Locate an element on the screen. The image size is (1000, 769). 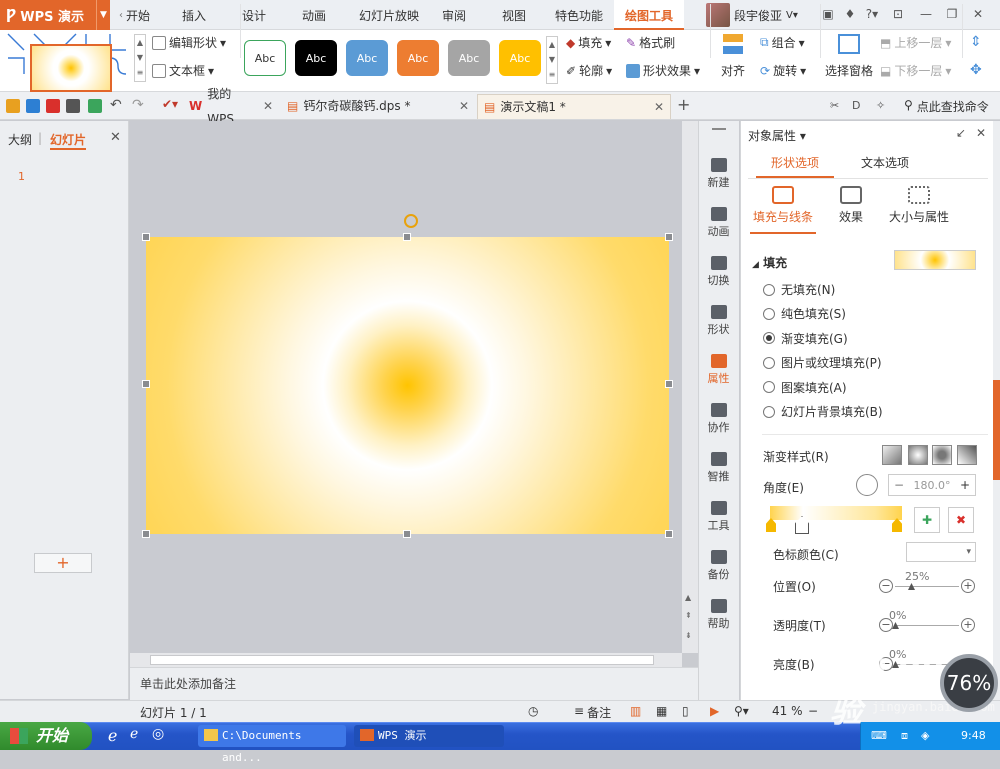
export-pdf-icon is located at coordinates (53, 106).